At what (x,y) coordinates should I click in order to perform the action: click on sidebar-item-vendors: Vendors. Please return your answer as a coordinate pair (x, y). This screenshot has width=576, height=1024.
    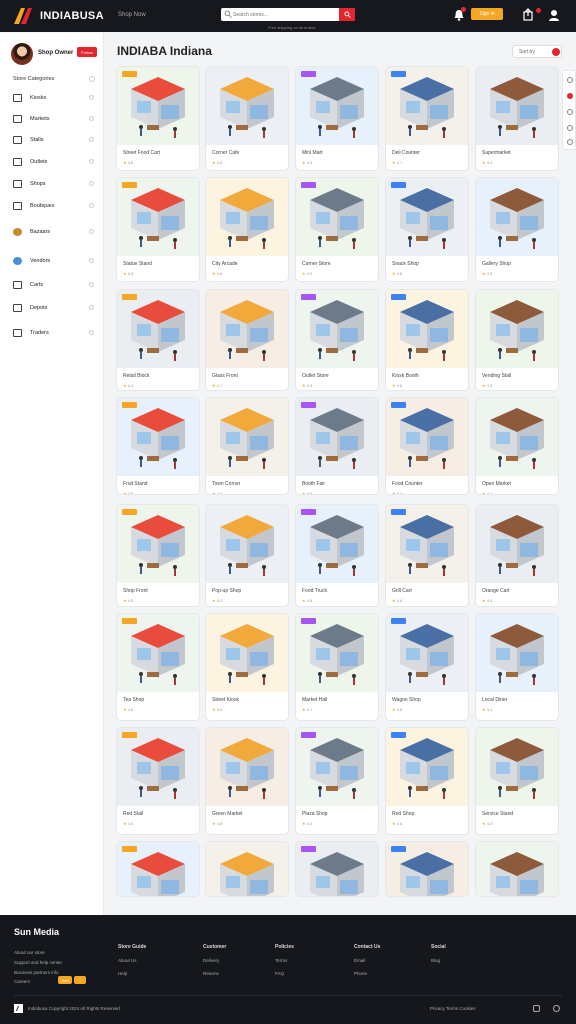
    Looking at the image, I should click on (52, 261).